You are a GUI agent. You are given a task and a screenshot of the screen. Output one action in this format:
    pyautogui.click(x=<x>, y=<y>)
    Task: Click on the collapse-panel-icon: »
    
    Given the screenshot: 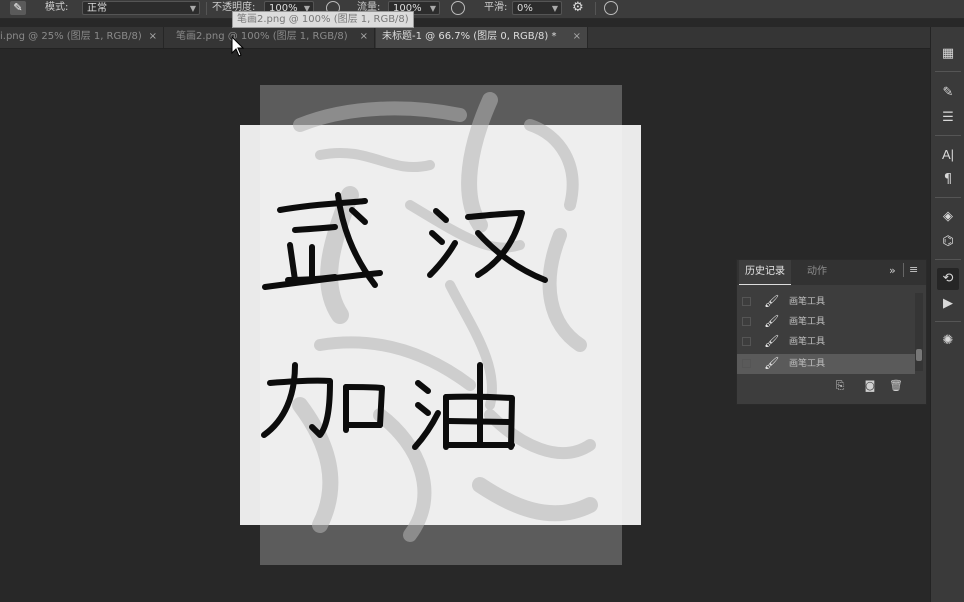 What is the action you would take?
    pyautogui.click(x=892, y=270)
    